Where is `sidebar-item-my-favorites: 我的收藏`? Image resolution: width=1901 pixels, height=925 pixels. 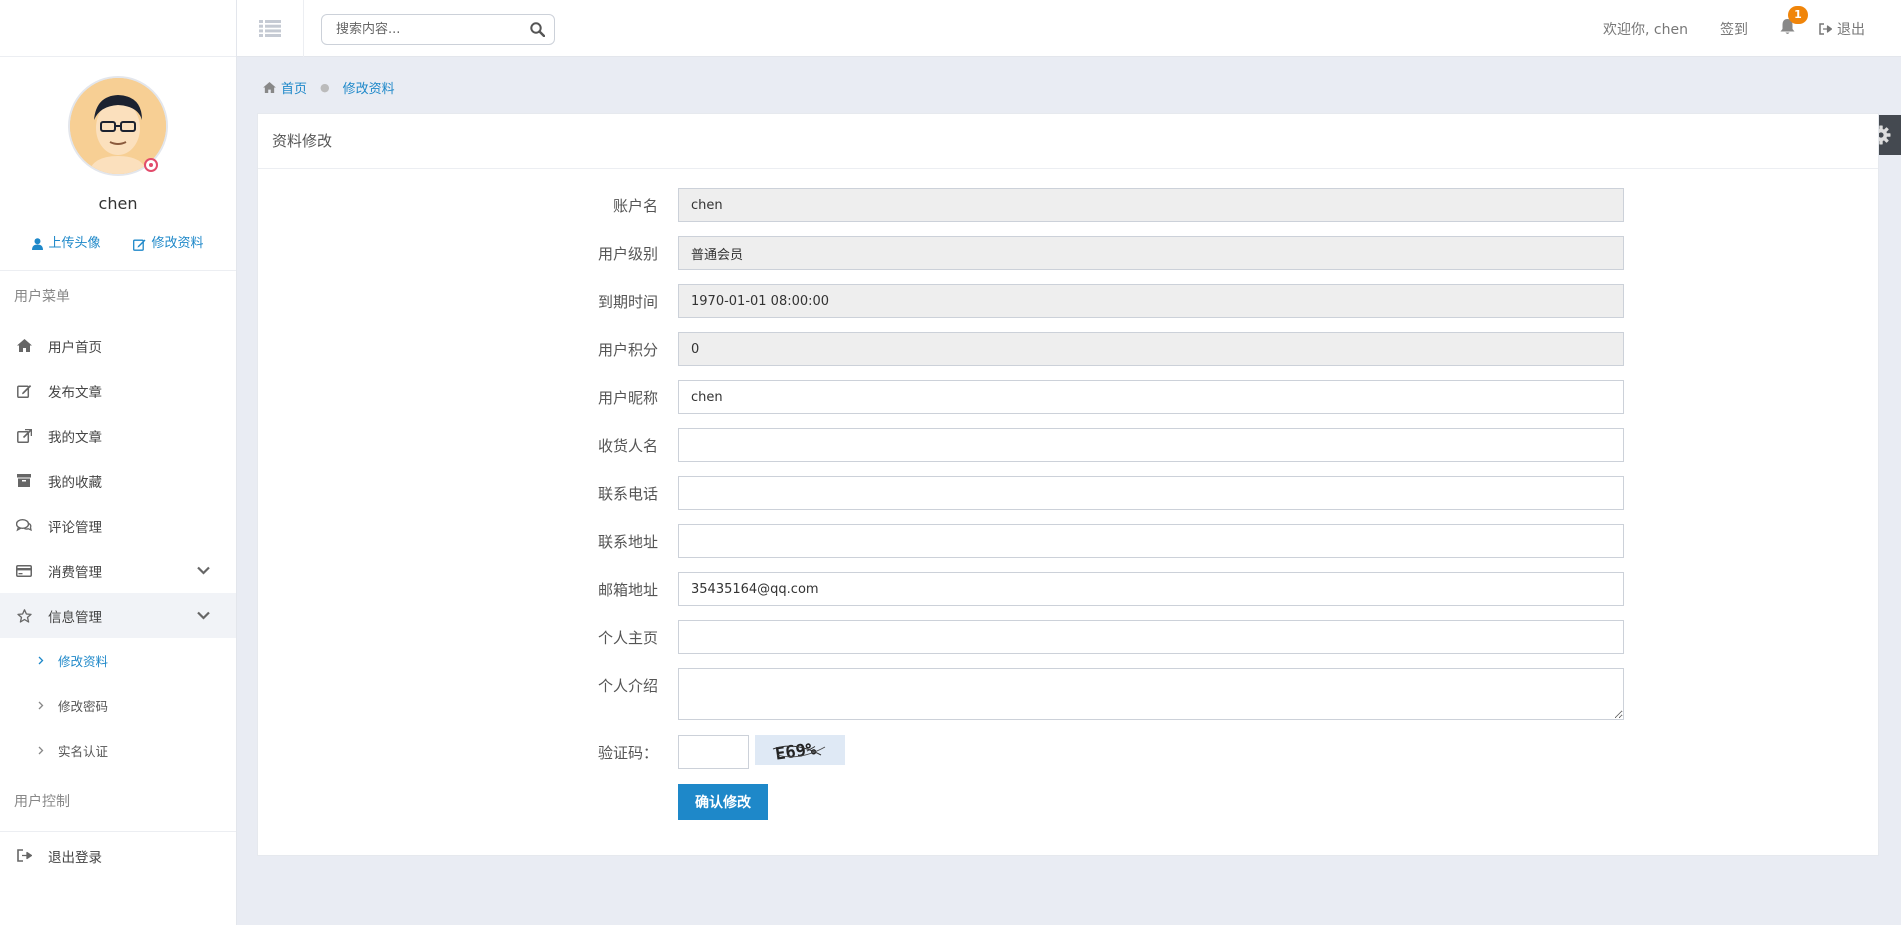 sidebar-item-my-favorites: 我的收藏 is located at coordinates (118, 480).